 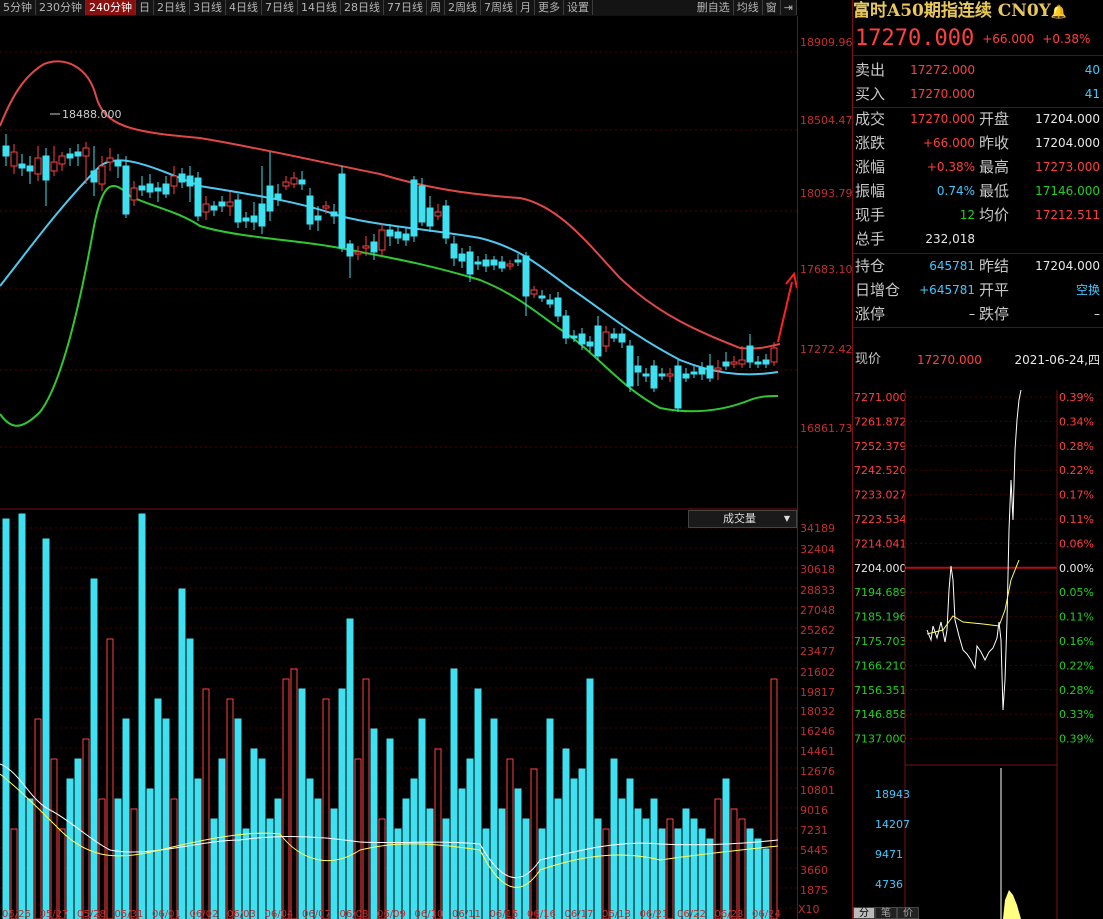 What do you see at coordinates (748, 7) in the screenshot?
I see `toolbar-action-1: 均线` at bounding box center [748, 7].